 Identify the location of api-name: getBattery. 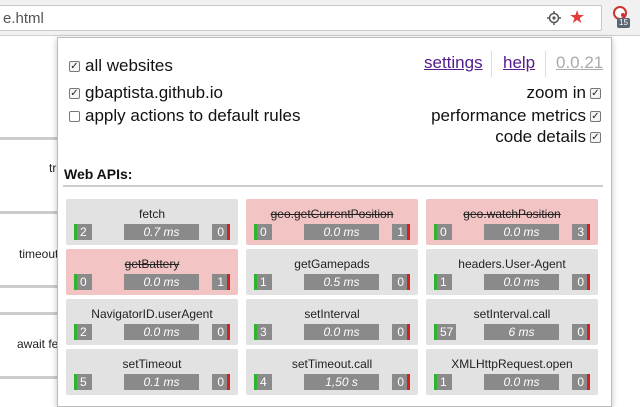
(152, 264).